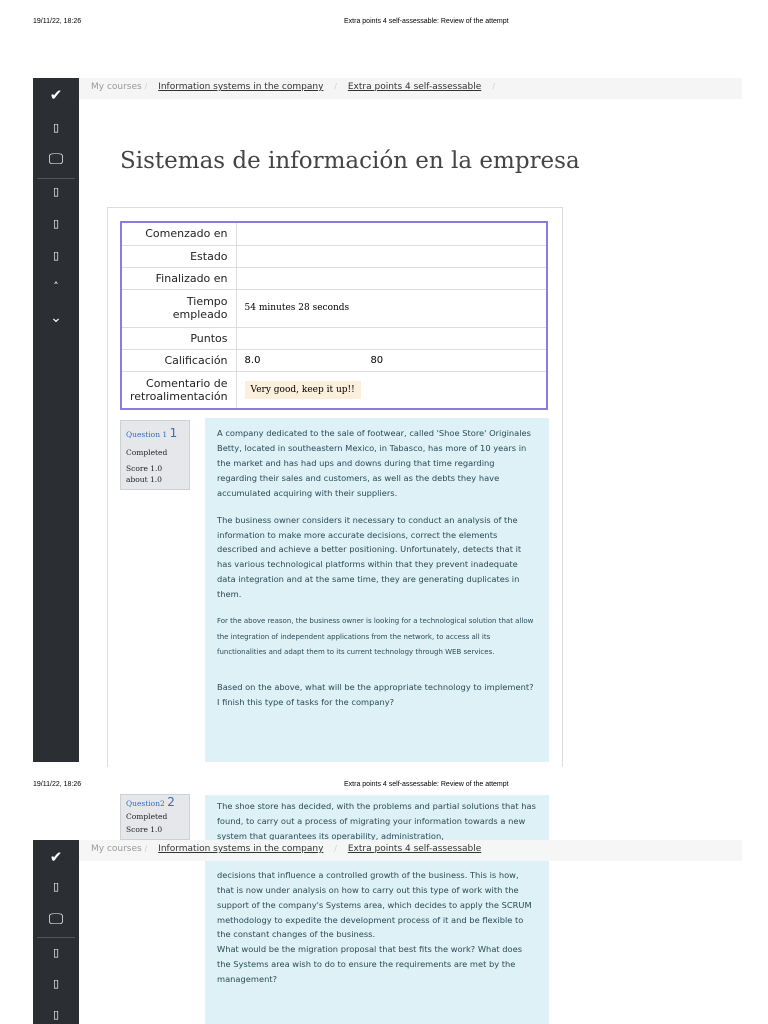 The height and width of the screenshot is (1024, 768). What do you see at coordinates (179, 338) in the screenshot?
I see `label: Puntos` at bounding box center [179, 338].